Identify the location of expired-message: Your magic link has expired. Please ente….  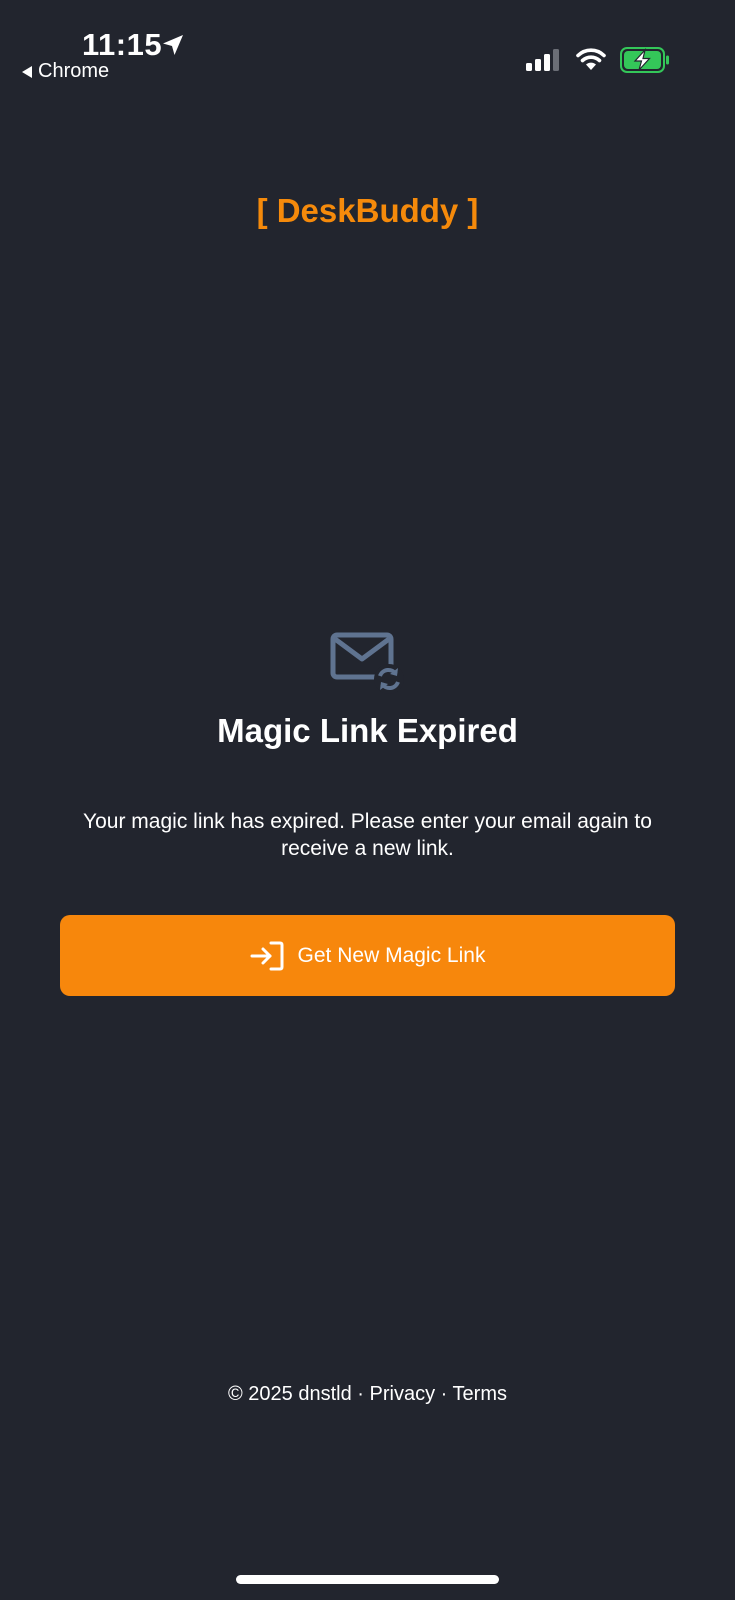
(367, 835).